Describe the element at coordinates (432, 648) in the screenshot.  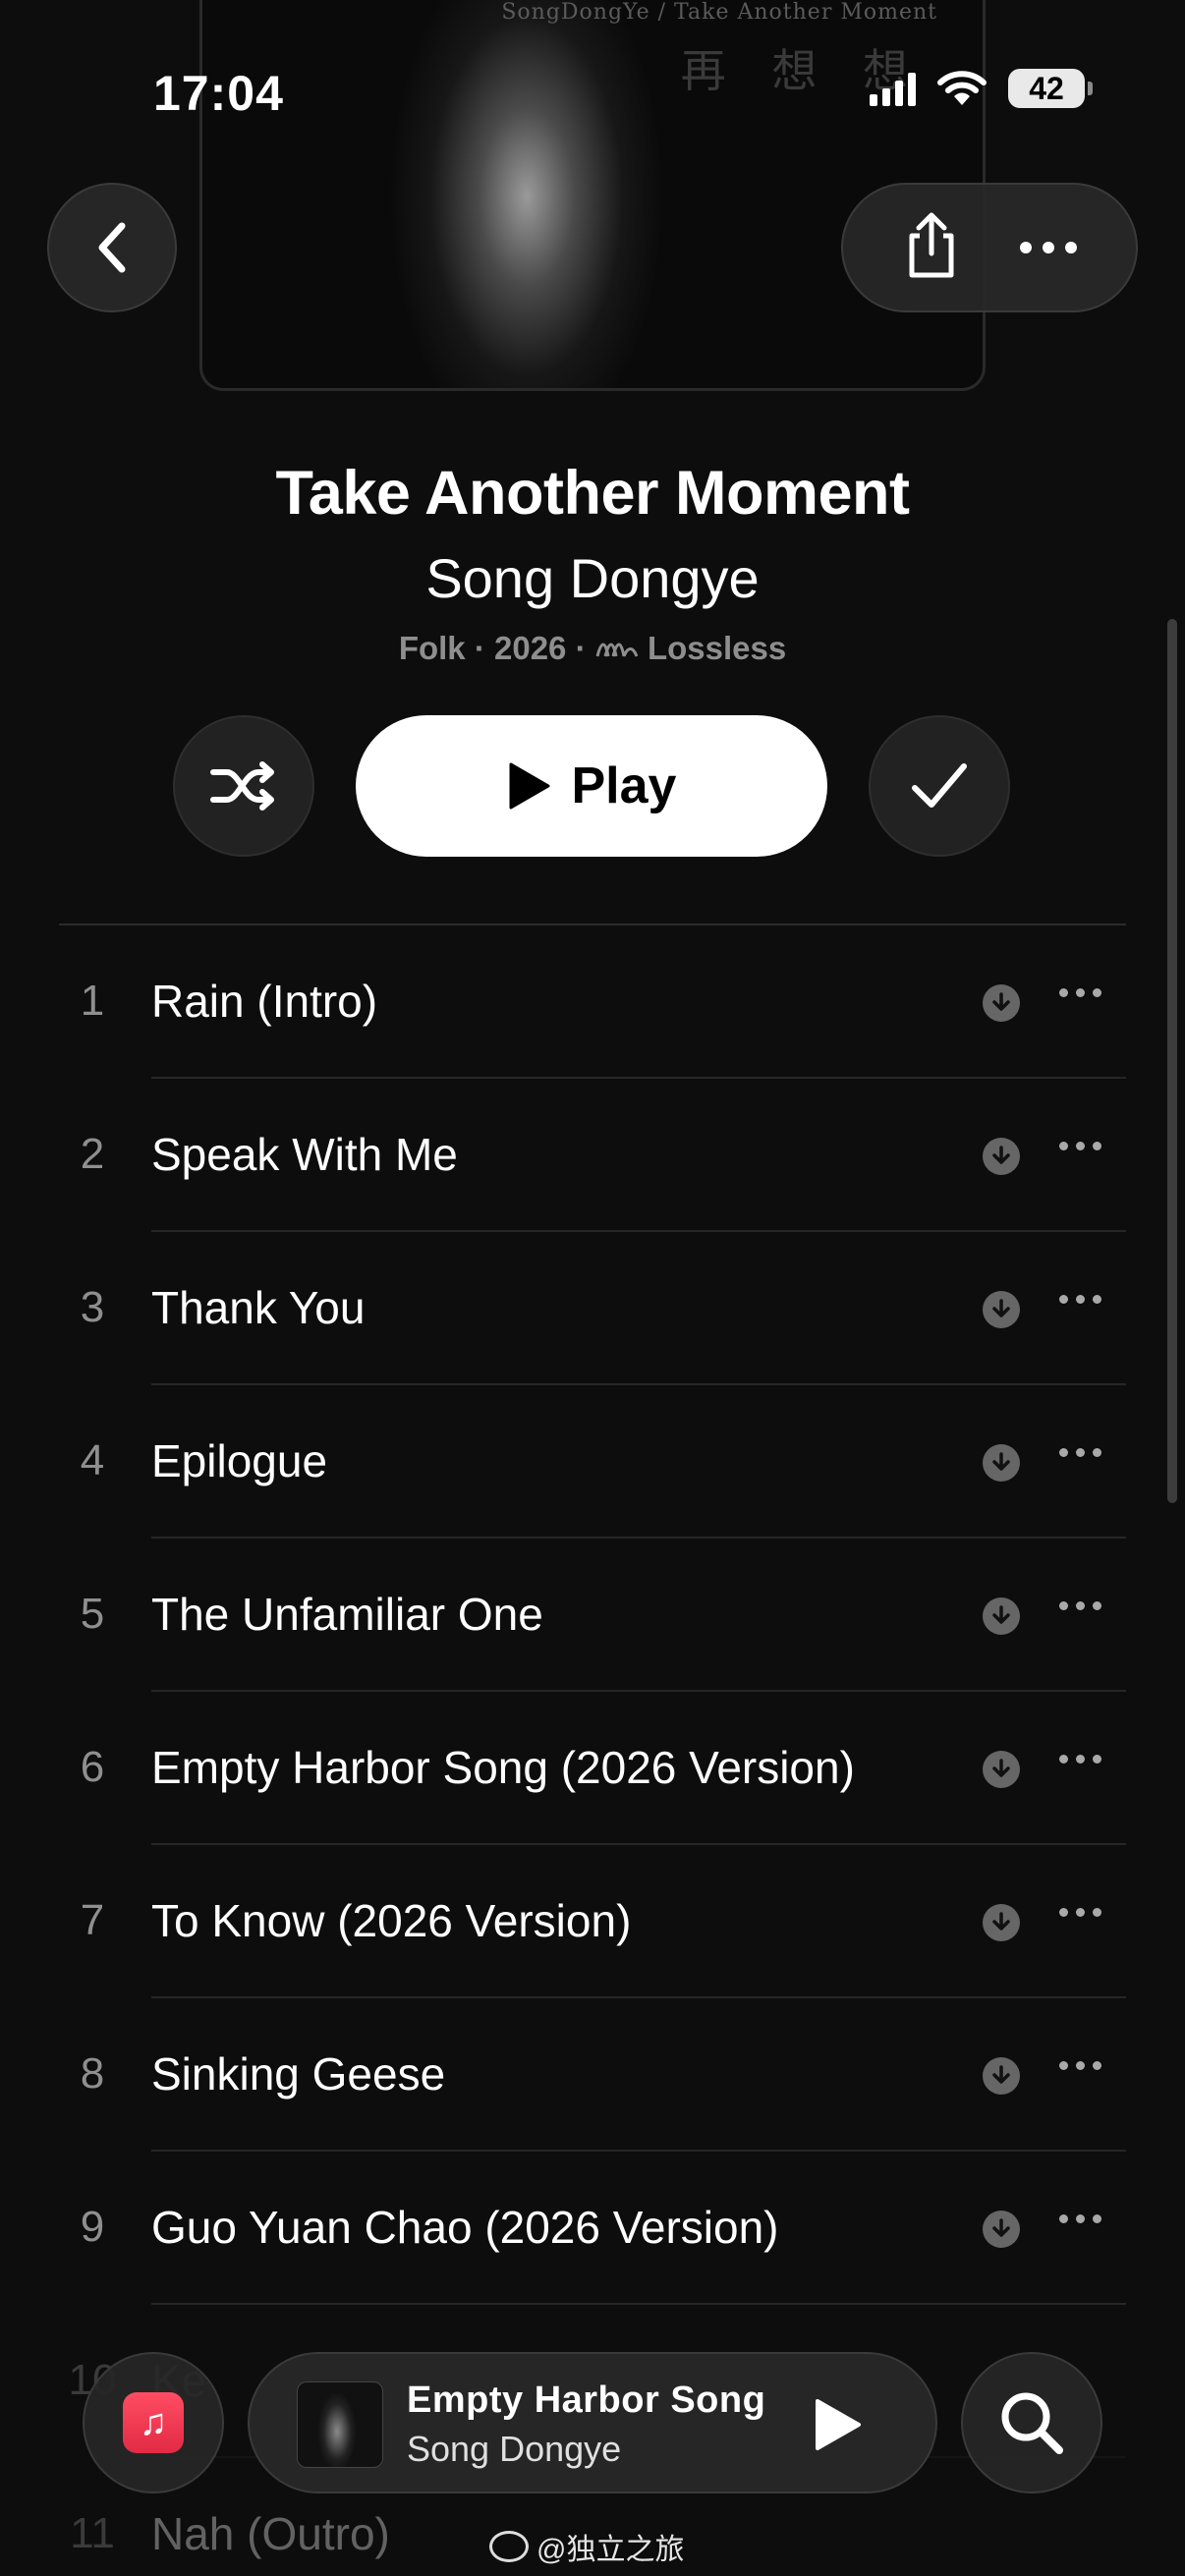
I see `album-genre: Folk` at that location.